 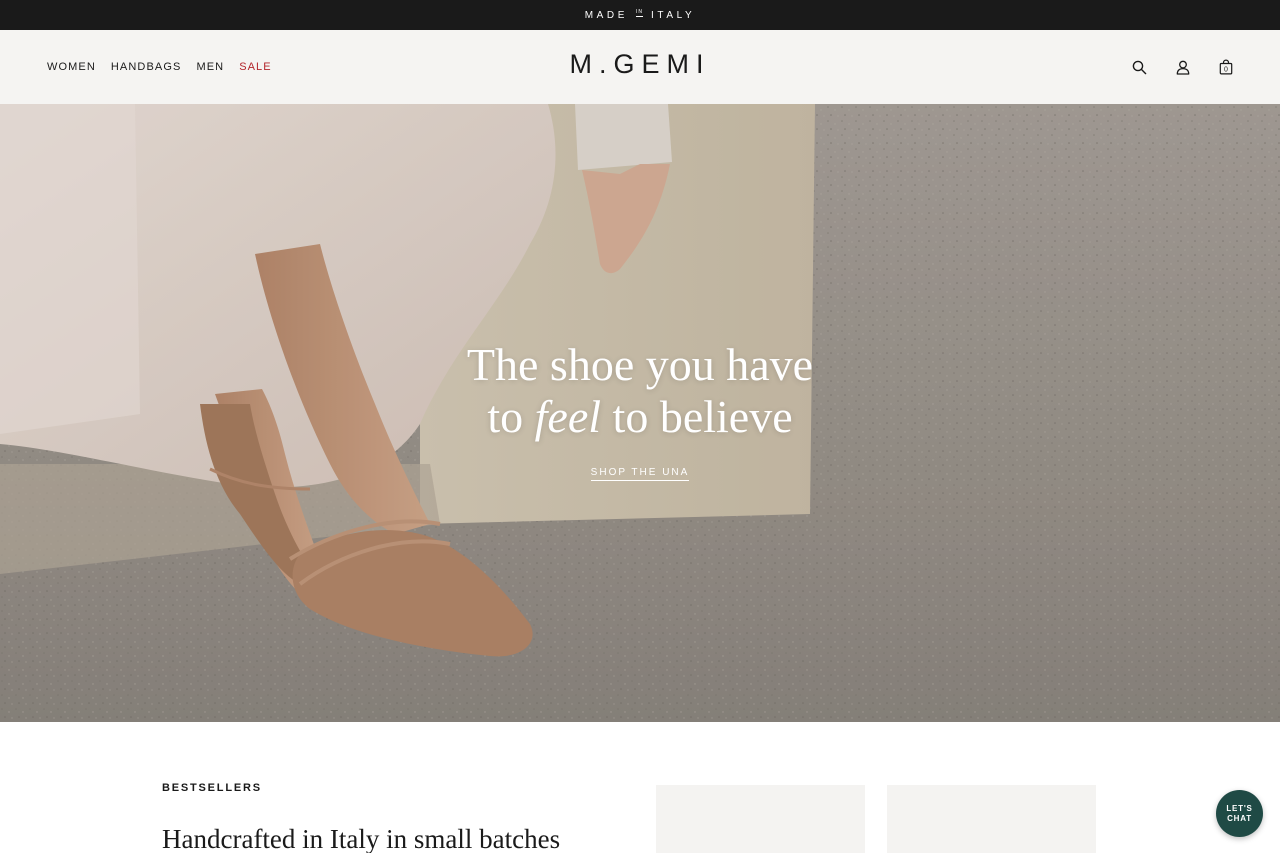 I want to click on bestsellers-subheading: Handcrafted in Italy in small batches, so click(x=361, y=838).